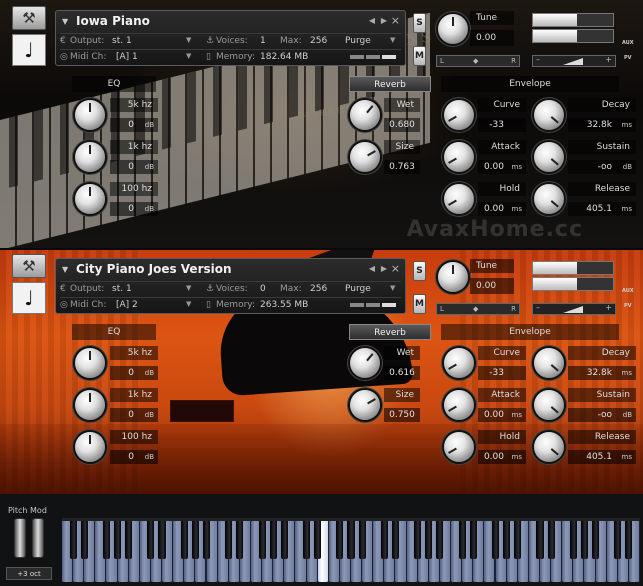  Describe the element at coordinates (402, 167) in the screenshot. I see `reverb-param-value: 0.763` at that location.